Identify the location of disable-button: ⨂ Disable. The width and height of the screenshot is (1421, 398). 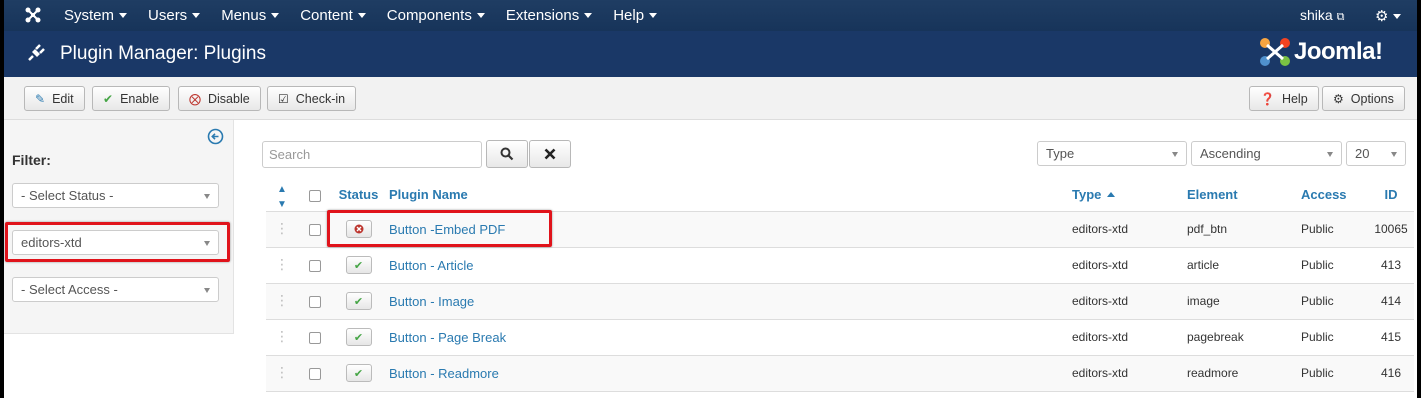
(219, 98).